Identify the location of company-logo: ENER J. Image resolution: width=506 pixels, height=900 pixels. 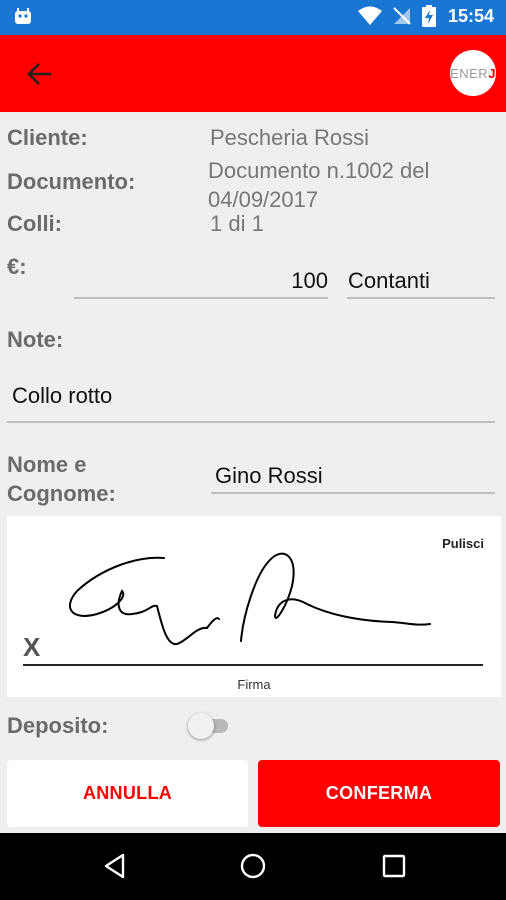
(473, 73).